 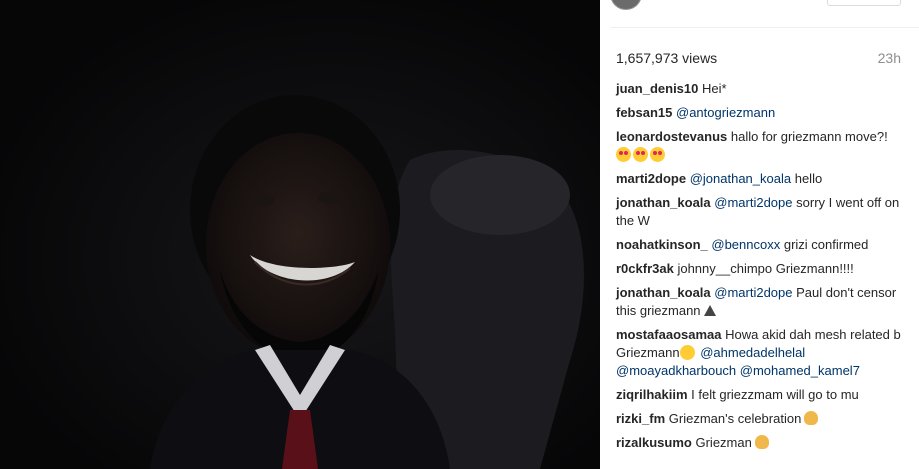 I want to click on comment-text: hallo for griezmann move?!, so click(x=809, y=136).